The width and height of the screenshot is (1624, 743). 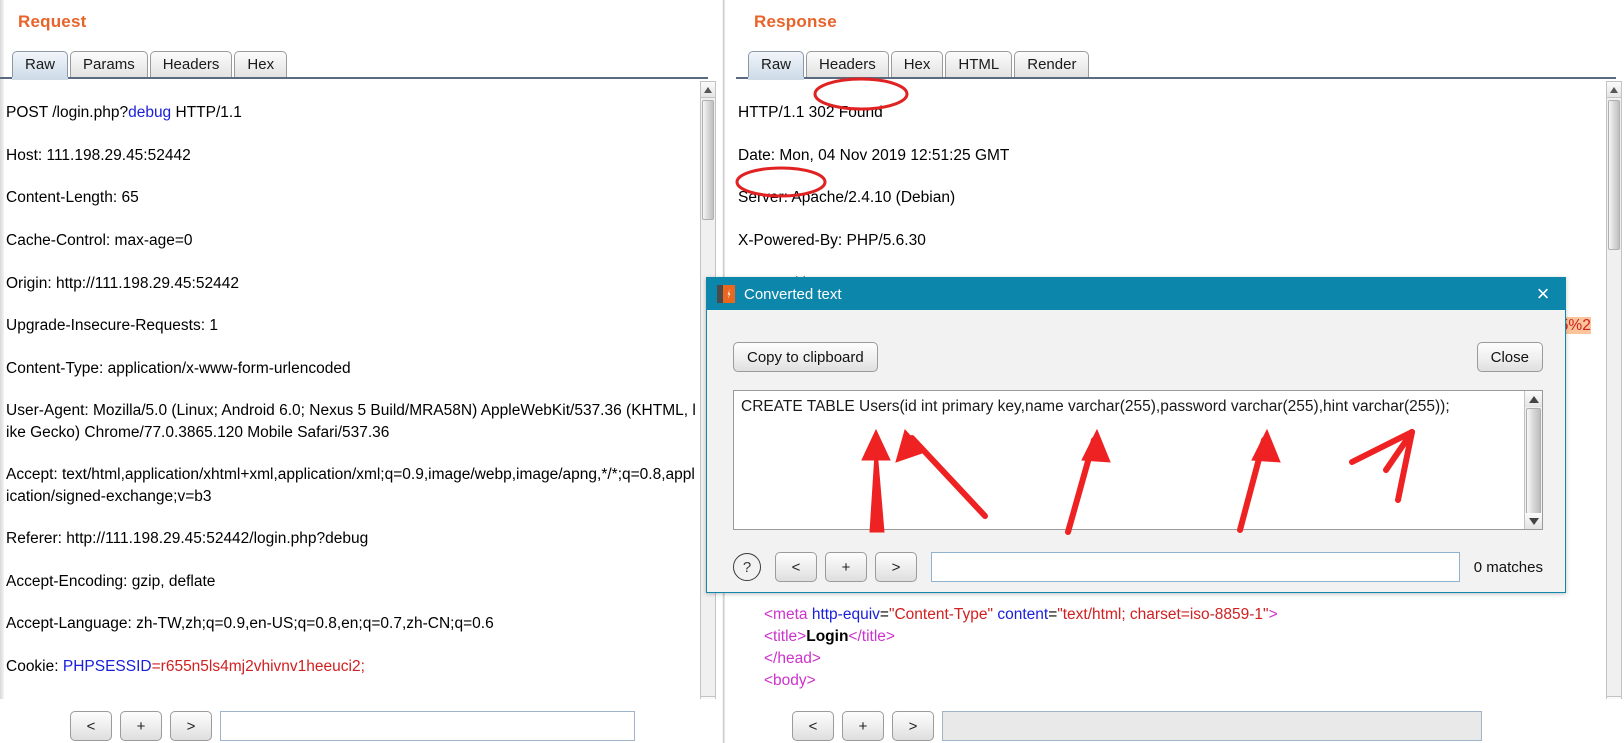 What do you see at coordinates (863, 726) in the screenshot?
I see `response-search-add-button: +` at bounding box center [863, 726].